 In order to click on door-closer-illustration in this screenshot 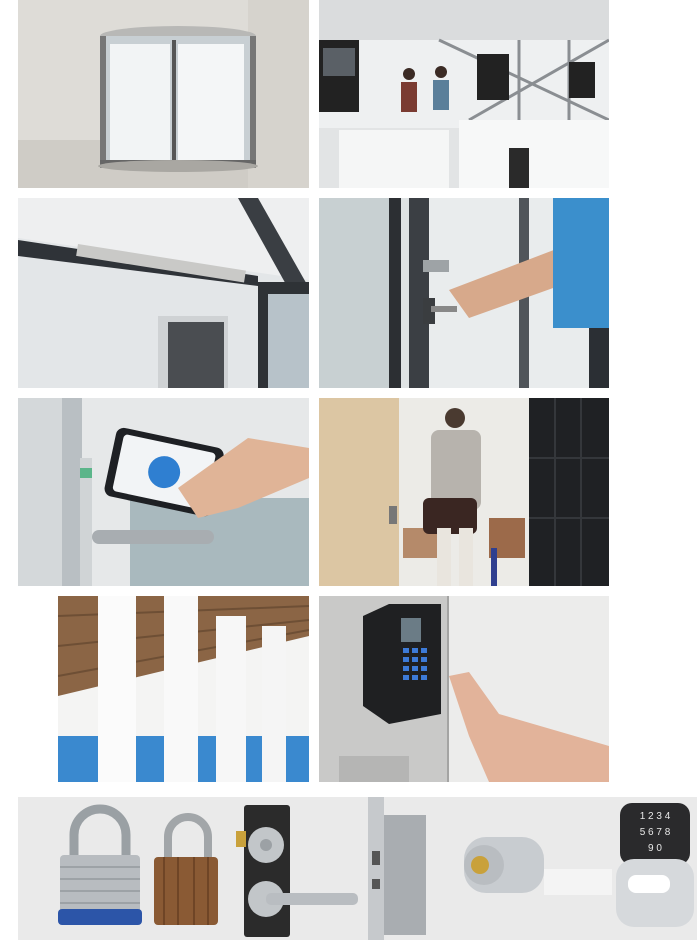, I will do `click(163, 293)`.